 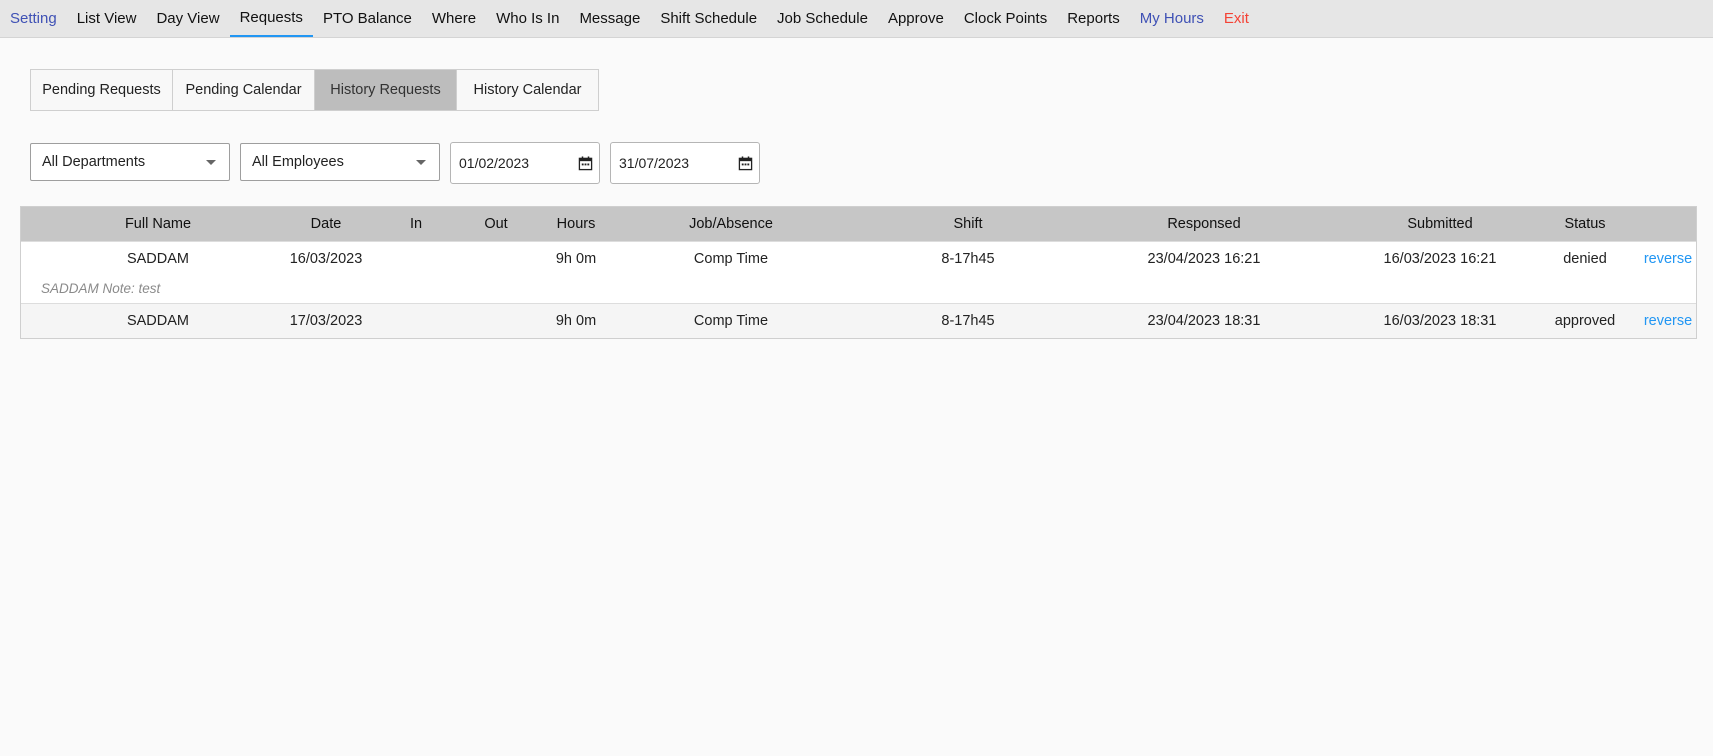 What do you see at coordinates (33, 18) in the screenshot?
I see `nav-setting: Setting` at bounding box center [33, 18].